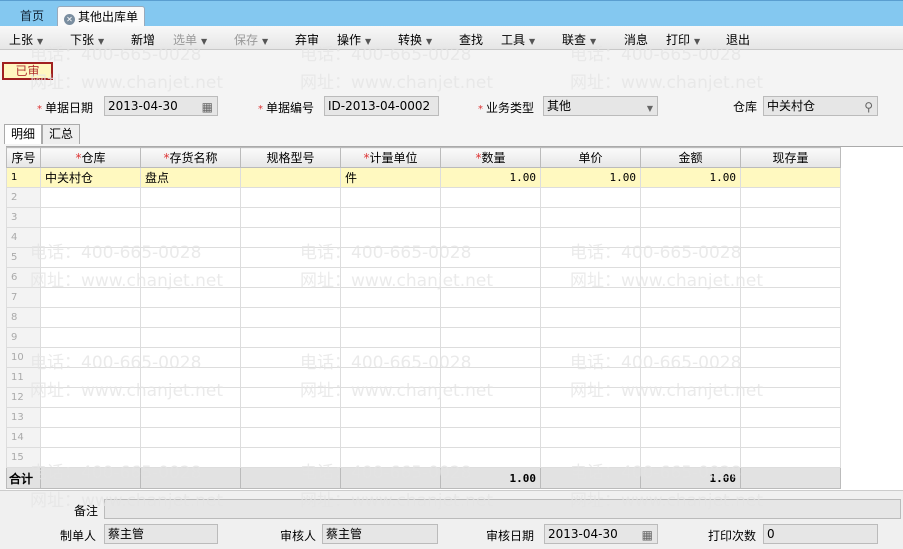 This screenshot has width=903, height=549. I want to click on type-select: 其他 ▼, so click(600, 106).